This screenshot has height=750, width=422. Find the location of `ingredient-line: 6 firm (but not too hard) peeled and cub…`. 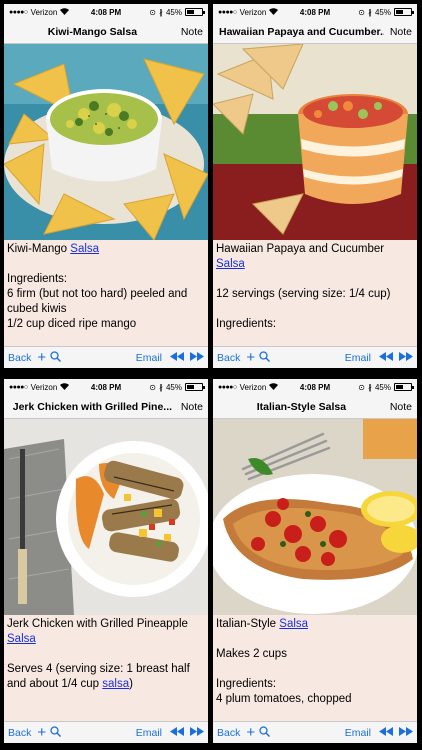

ingredient-line: 6 firm (but not too hard) peeled and cub… is located at coordinates (97, 301).